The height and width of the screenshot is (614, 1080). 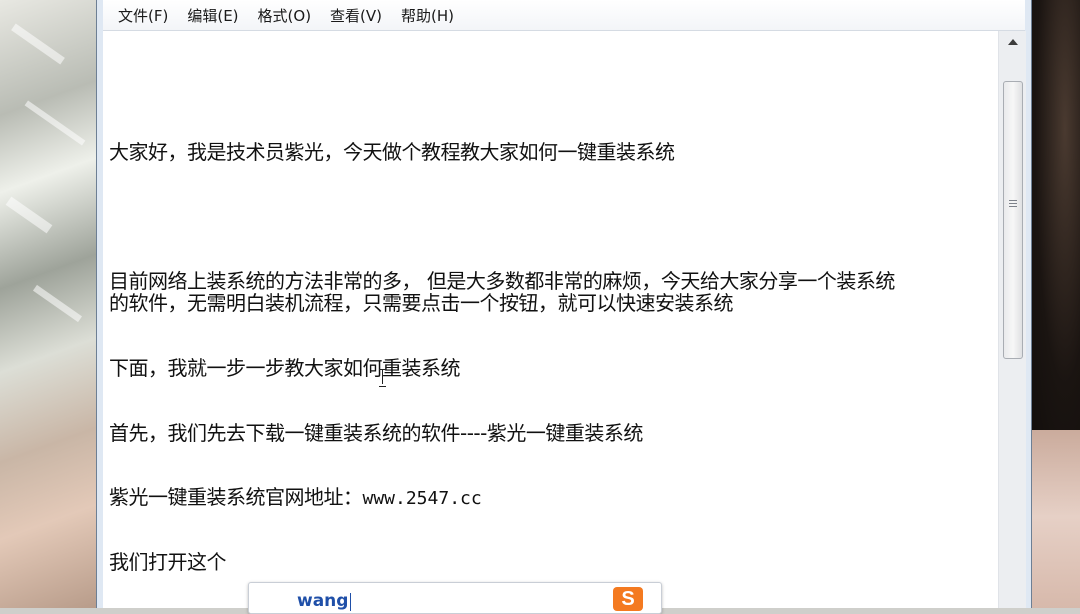 I want to click on scroll-thumb-grip-icon, so click(x=1013, y=200).